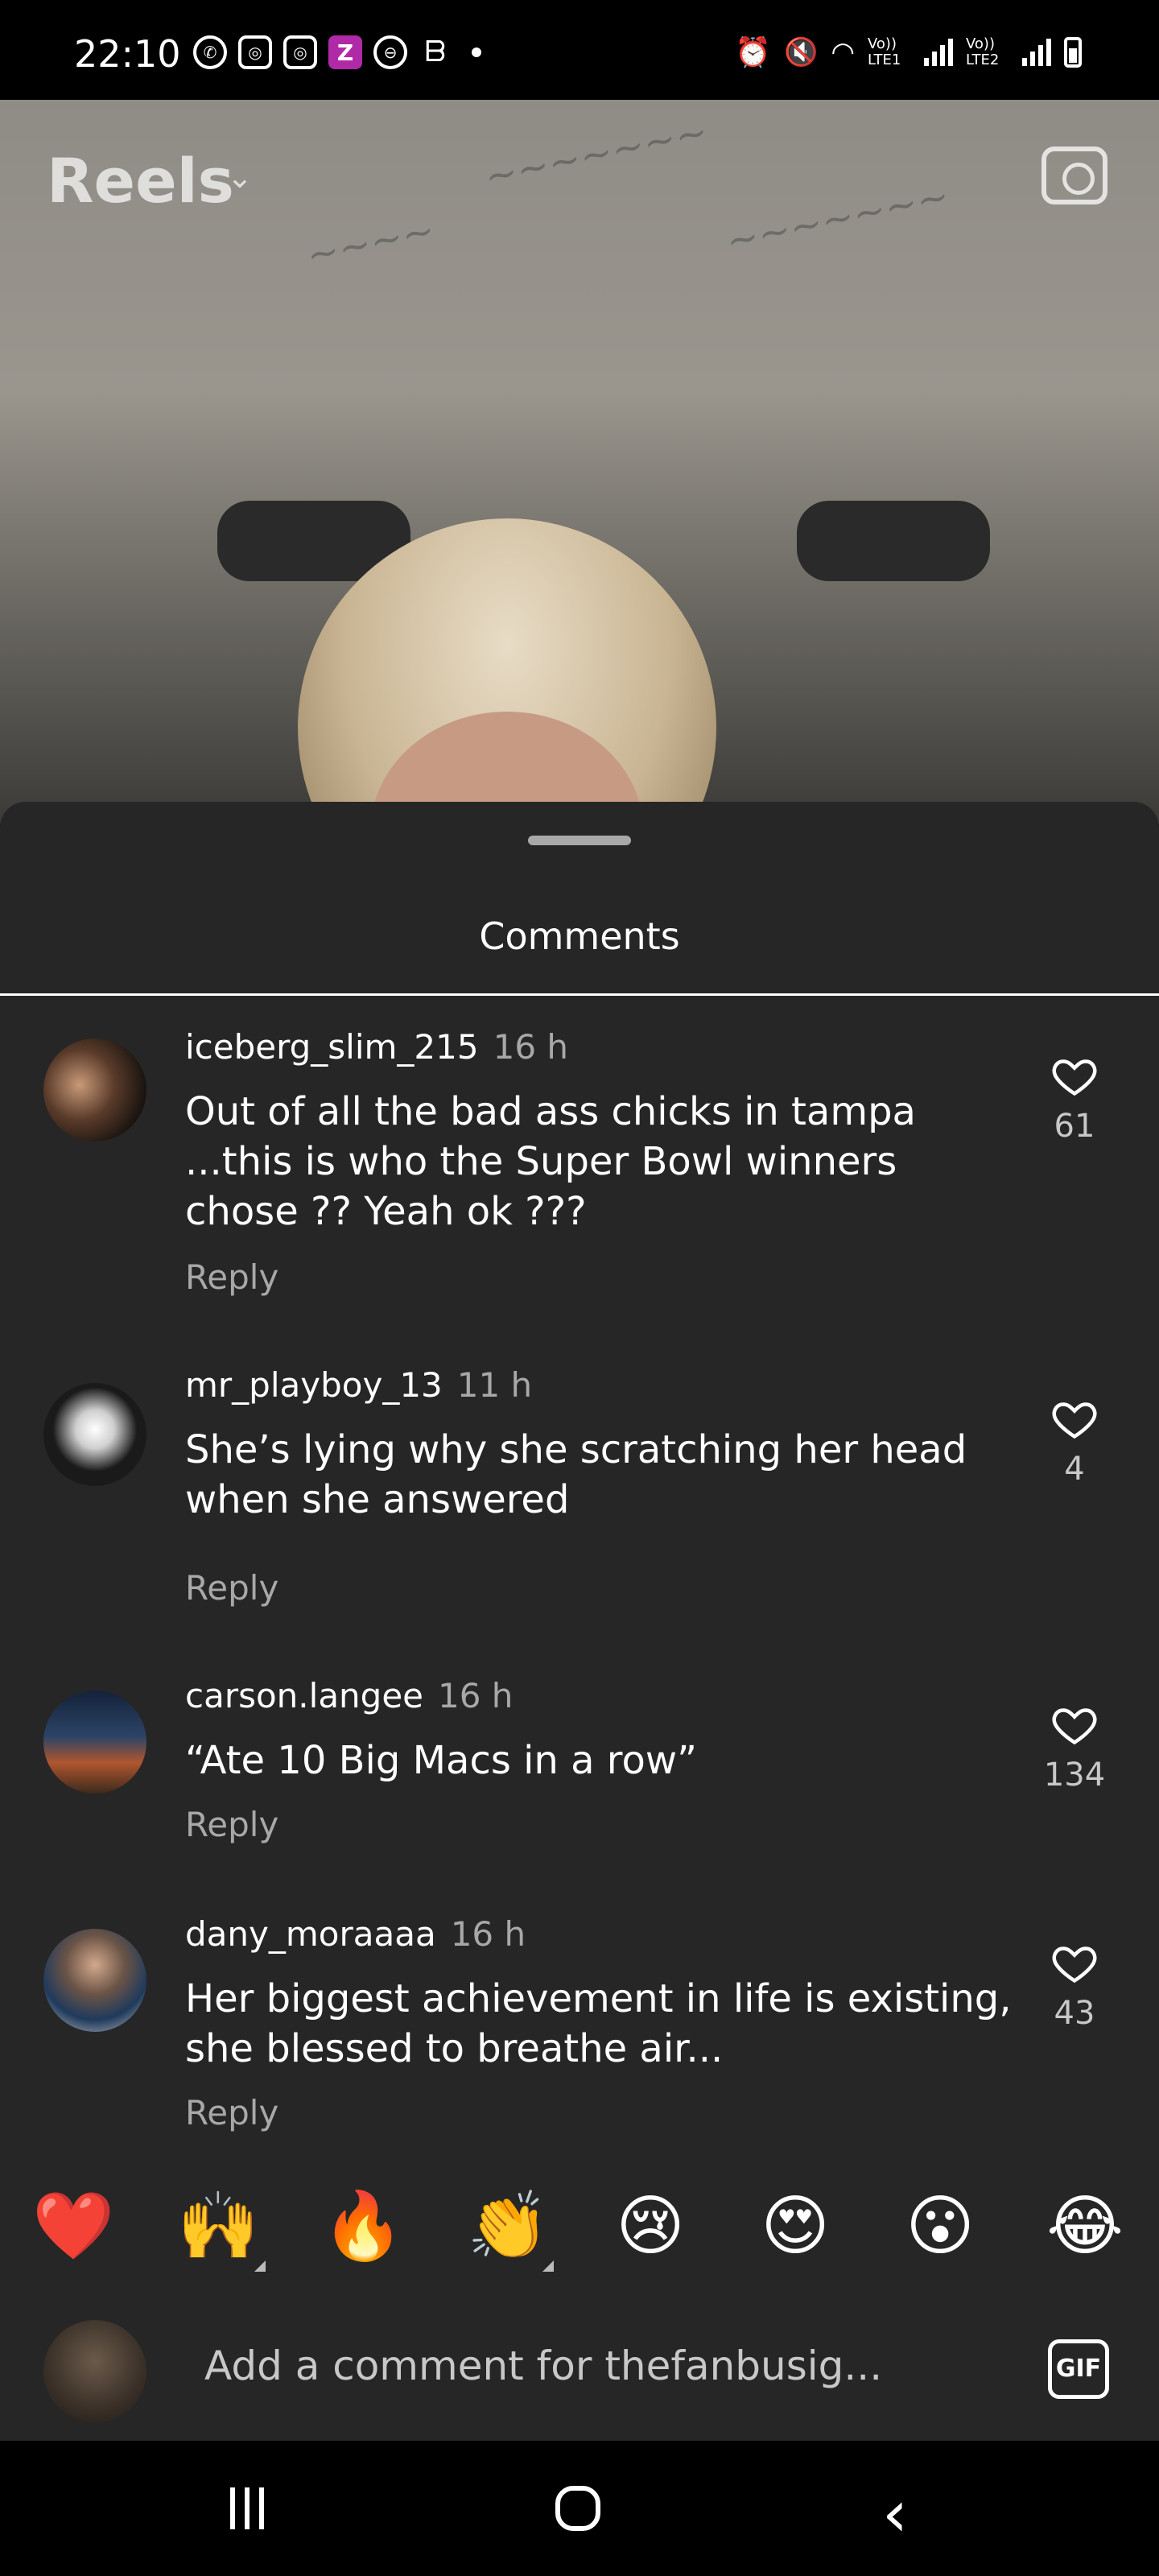 Image resolution: width=1159 pixels, height=2576 pixels. What do you see at coordinates (1078, 2369) in the screenshot?
I see `gif-button: GIF` at bounding box center [1078, 2369].